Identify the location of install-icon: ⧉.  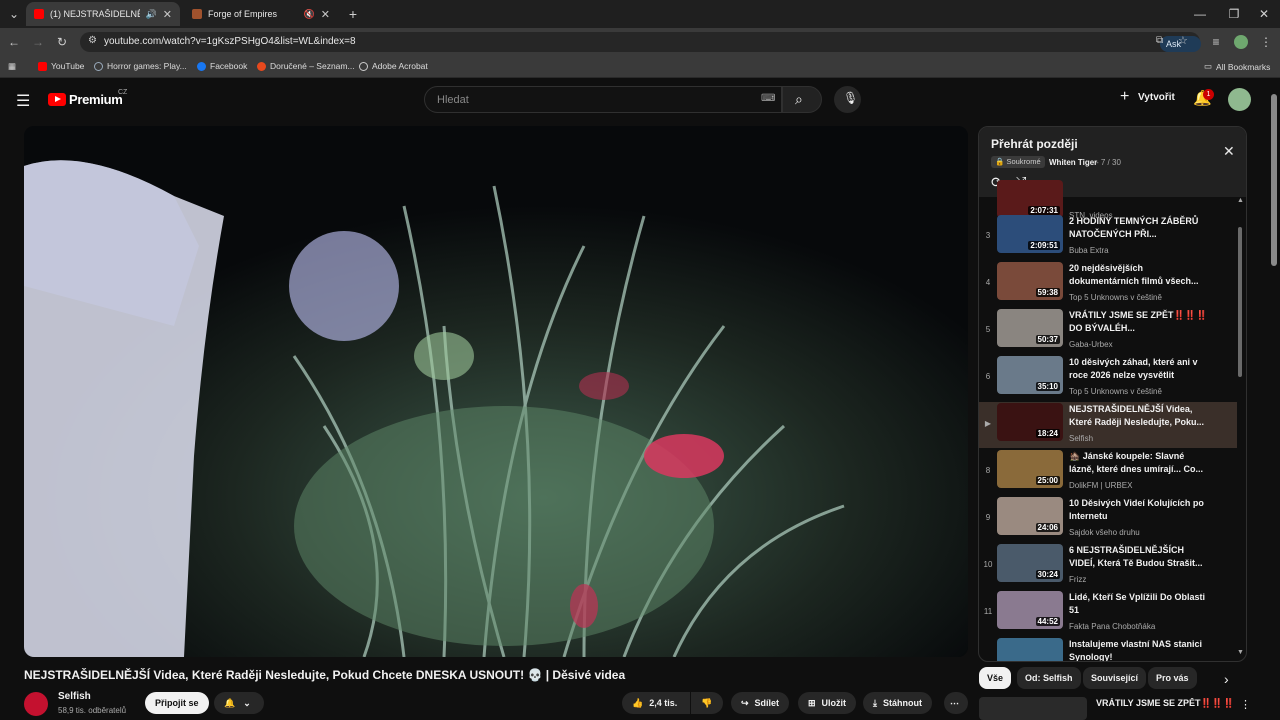
(1159, 40).